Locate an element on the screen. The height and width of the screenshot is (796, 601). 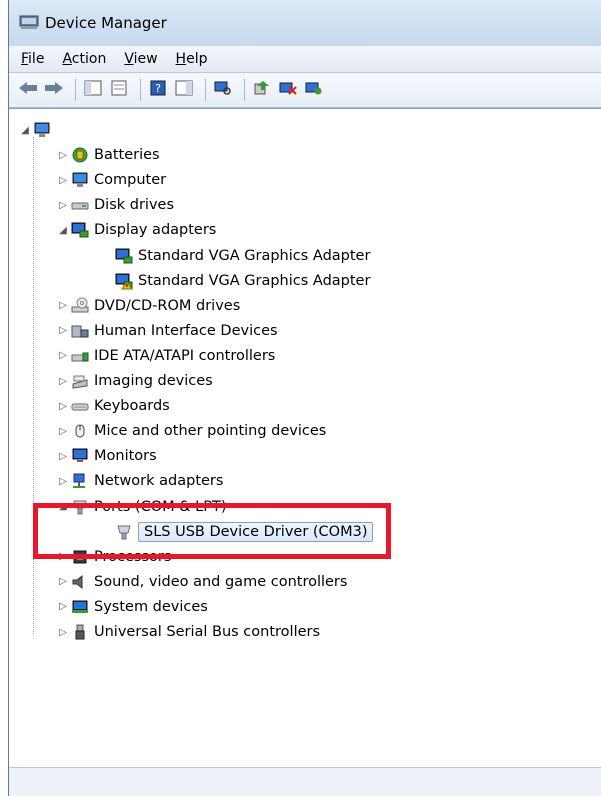
menu-action: Action is located at coordinates (84, 59).